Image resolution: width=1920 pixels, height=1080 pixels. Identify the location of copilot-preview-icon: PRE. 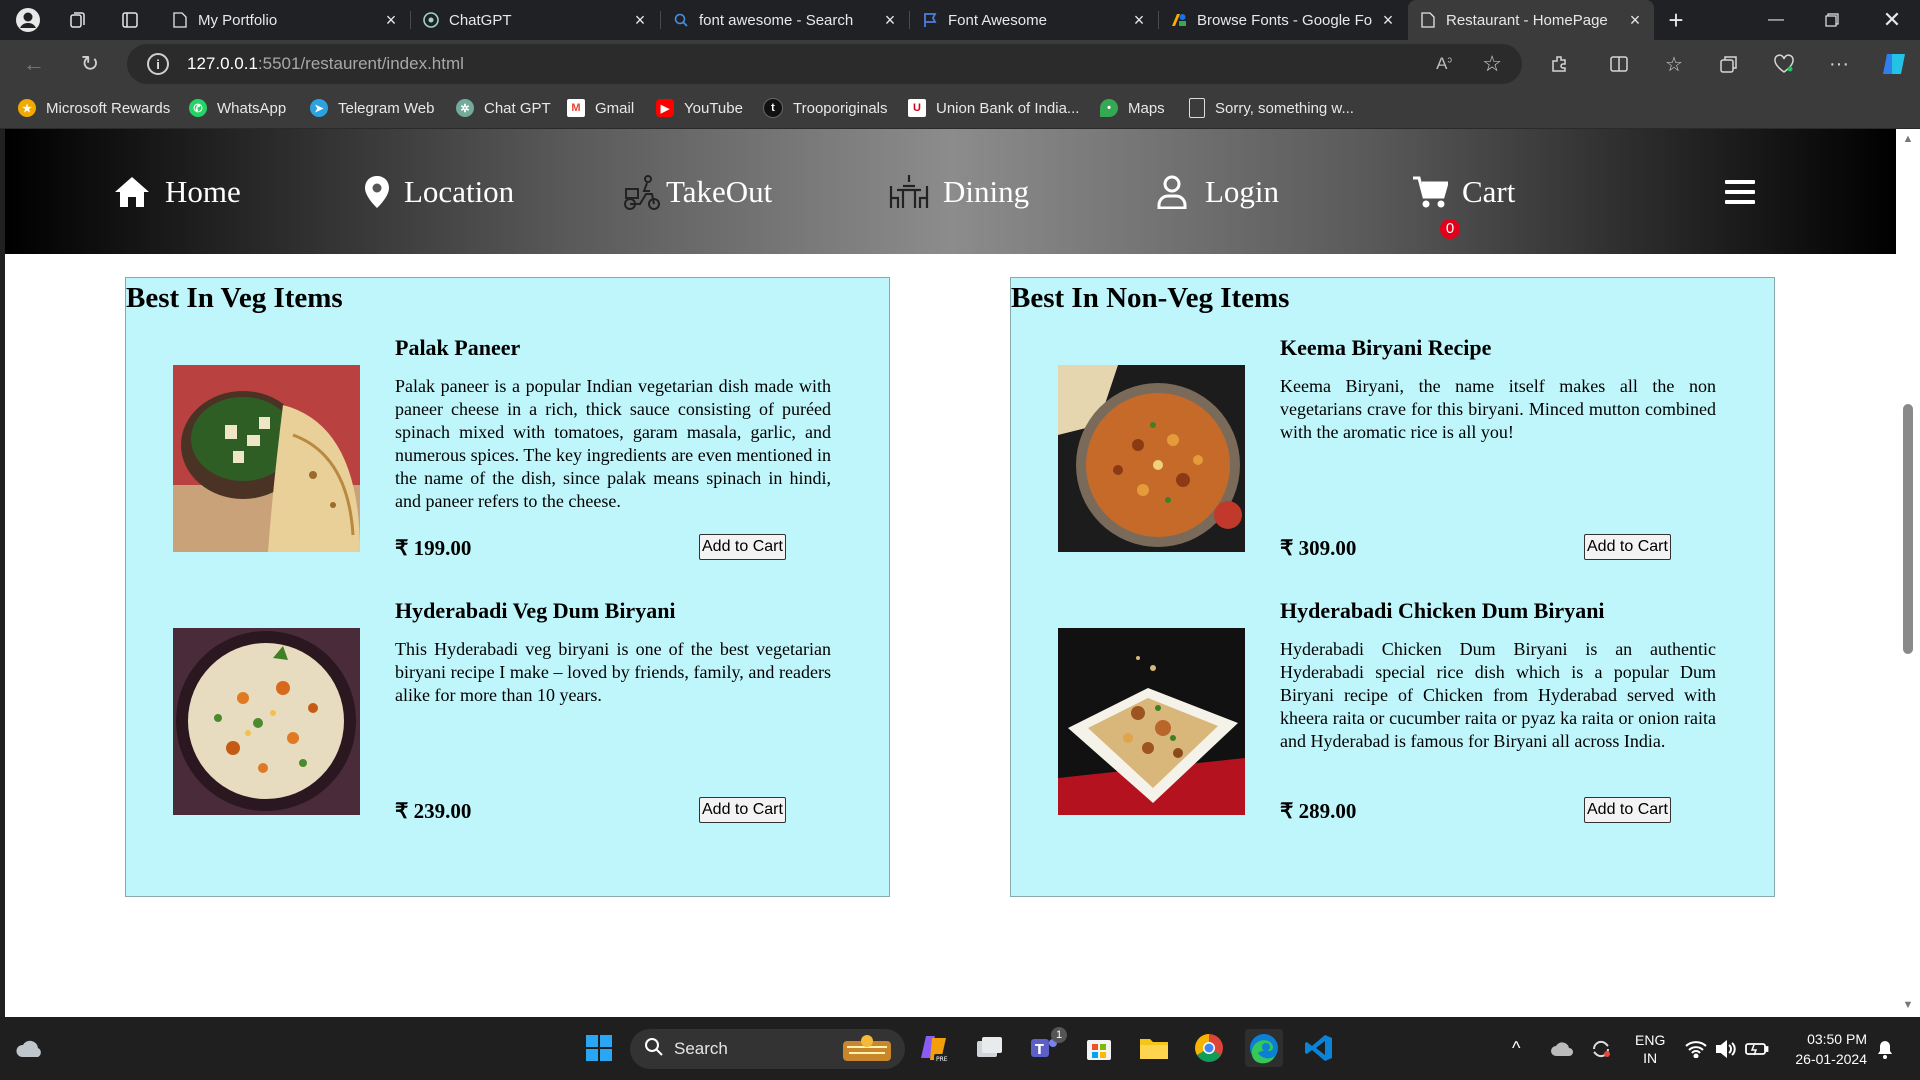
(934, 1048).